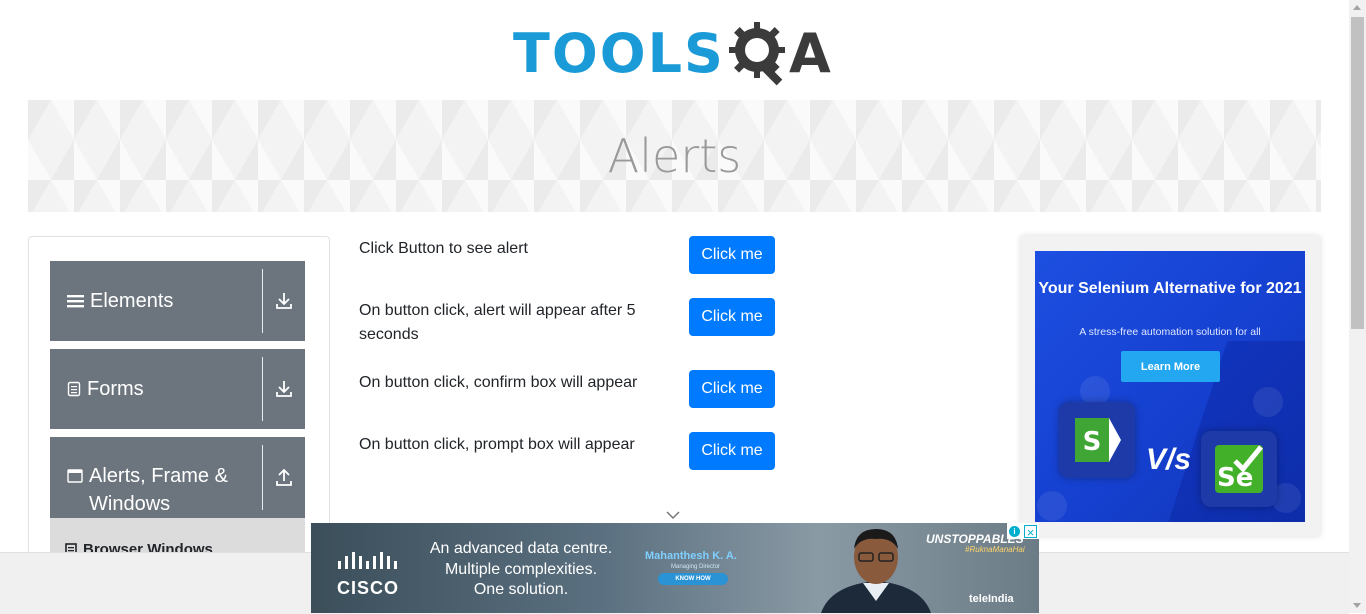 The height and width of the screenshot is (614, 1366). Describe the element at coordinates (1023, 531) in the screenshot. I see `adchoices-control: i ×` at that location.